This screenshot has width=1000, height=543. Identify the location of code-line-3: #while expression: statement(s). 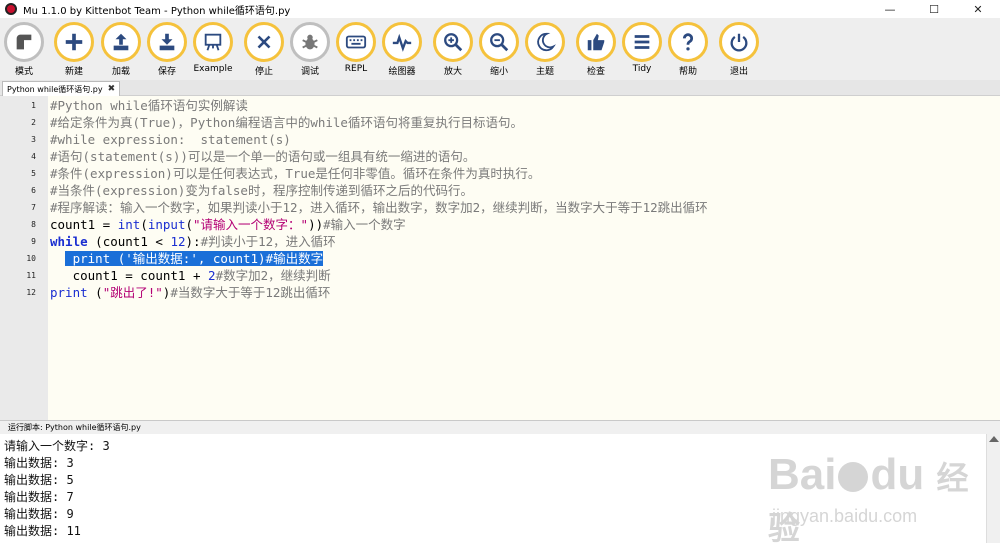
(170, 139).